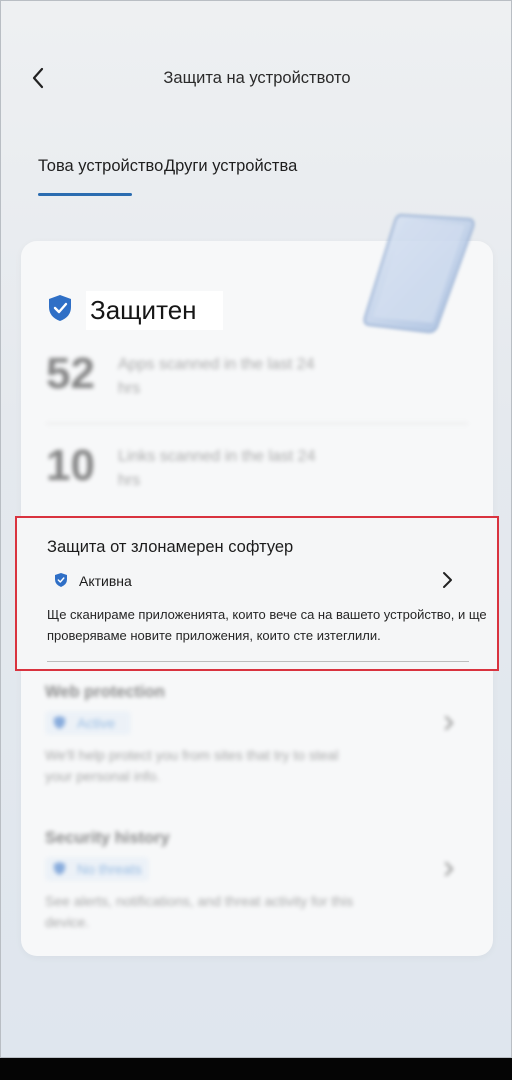  What do you see at coordinates (258, 661) in the screenshot?
I see `section-divider` at bounding box center [258, 661].